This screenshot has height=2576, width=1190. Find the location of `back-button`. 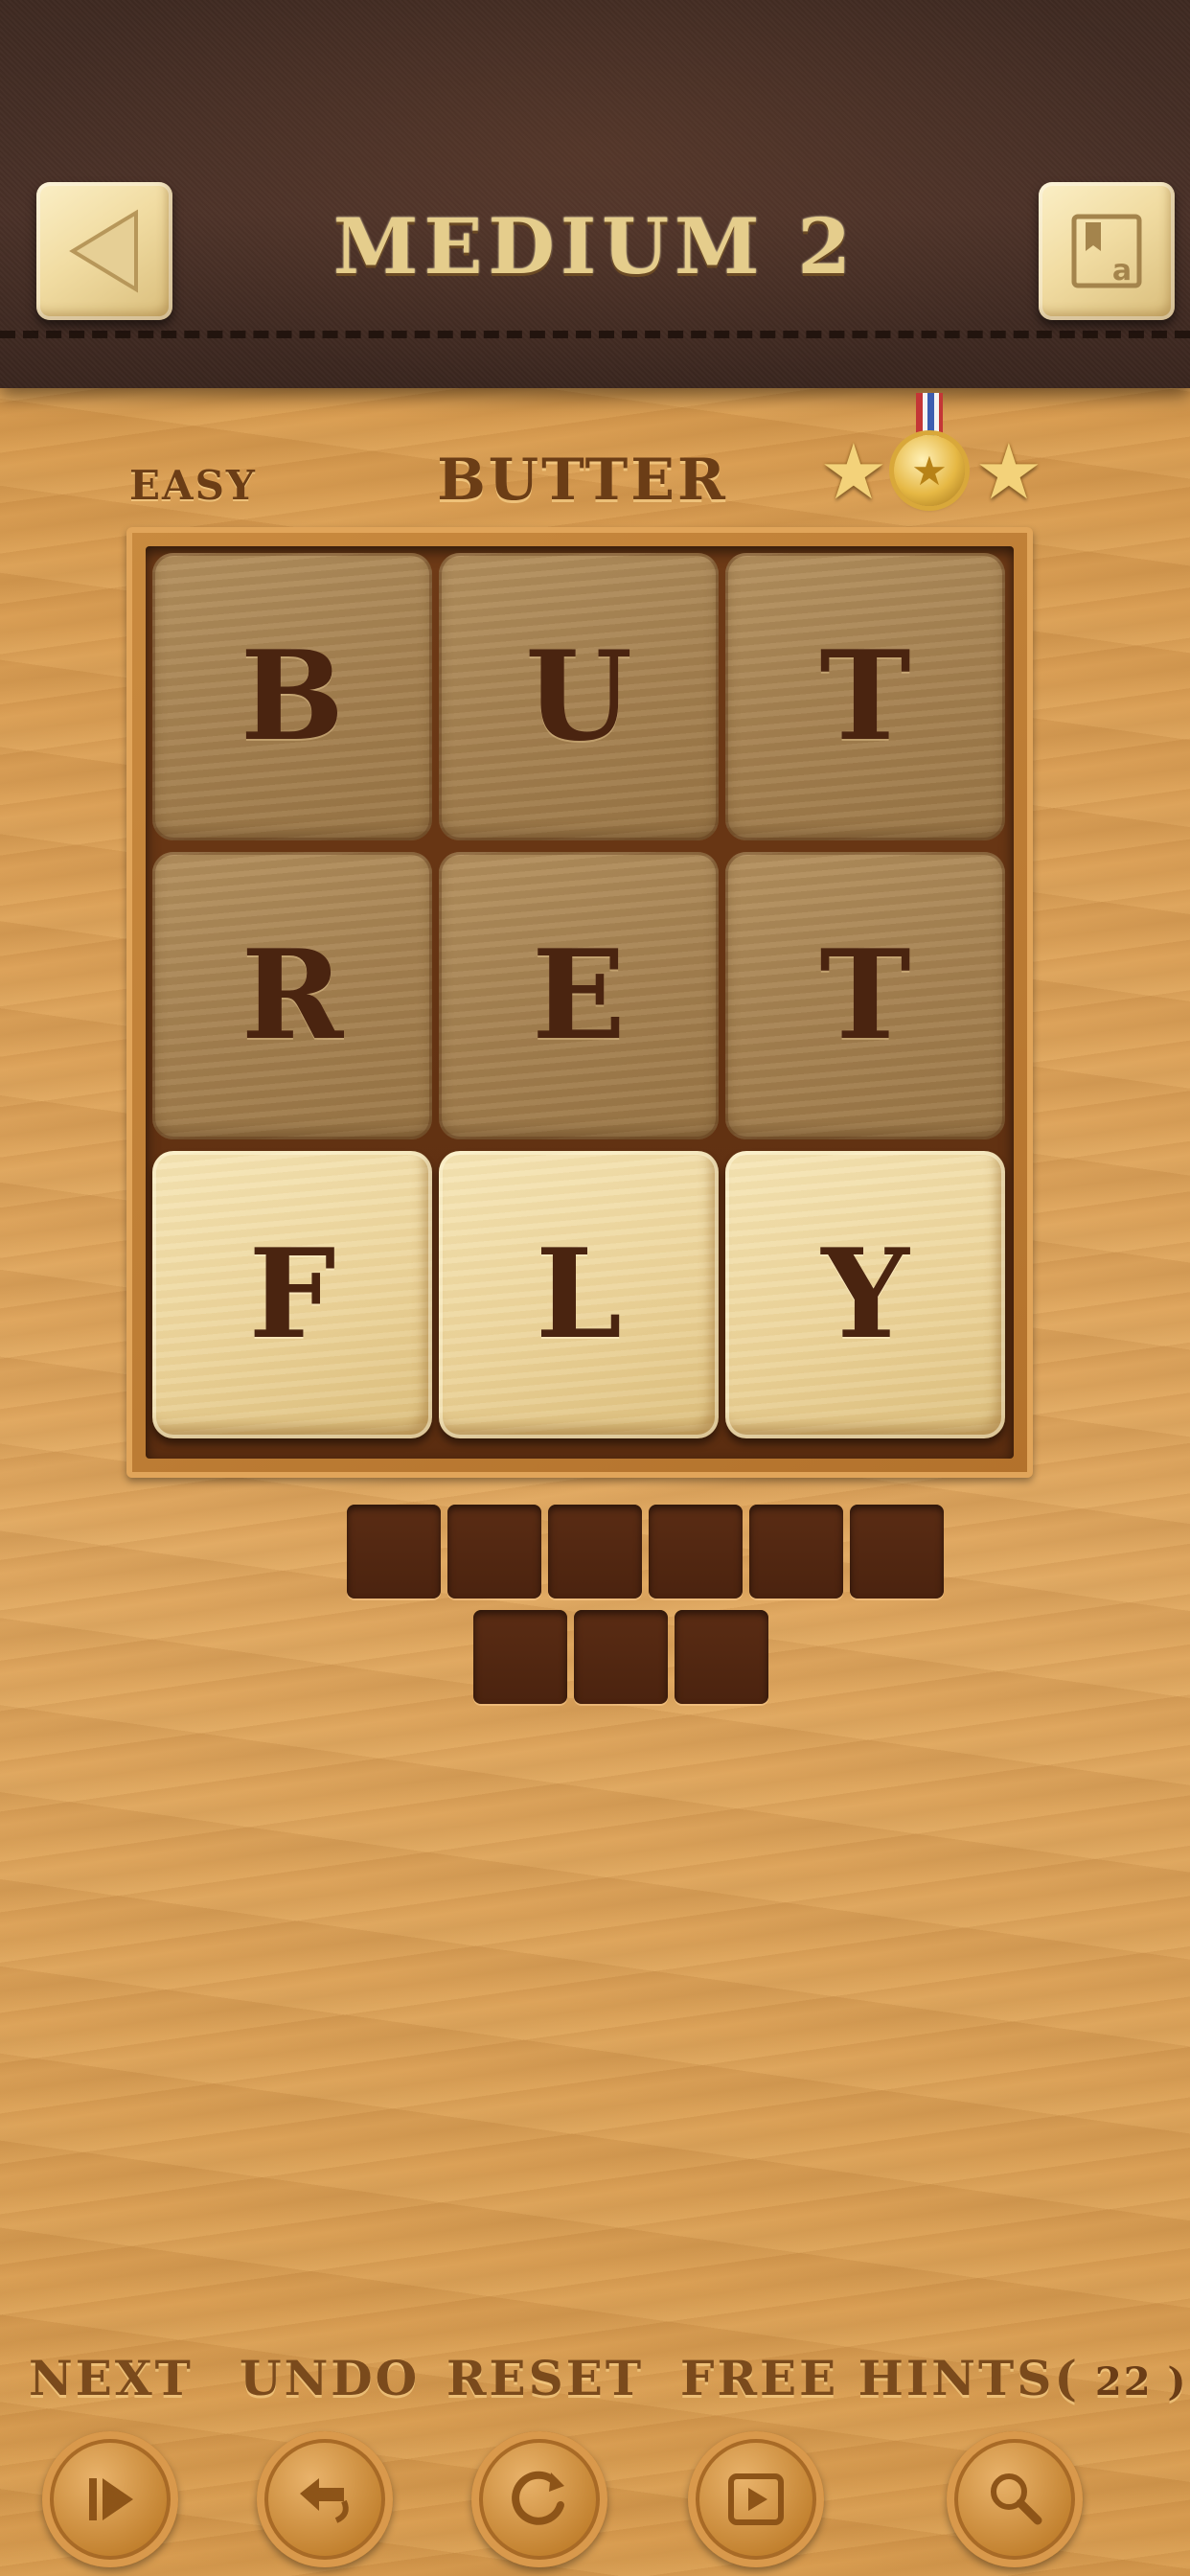

back-button is located at coordinates (104, 251).